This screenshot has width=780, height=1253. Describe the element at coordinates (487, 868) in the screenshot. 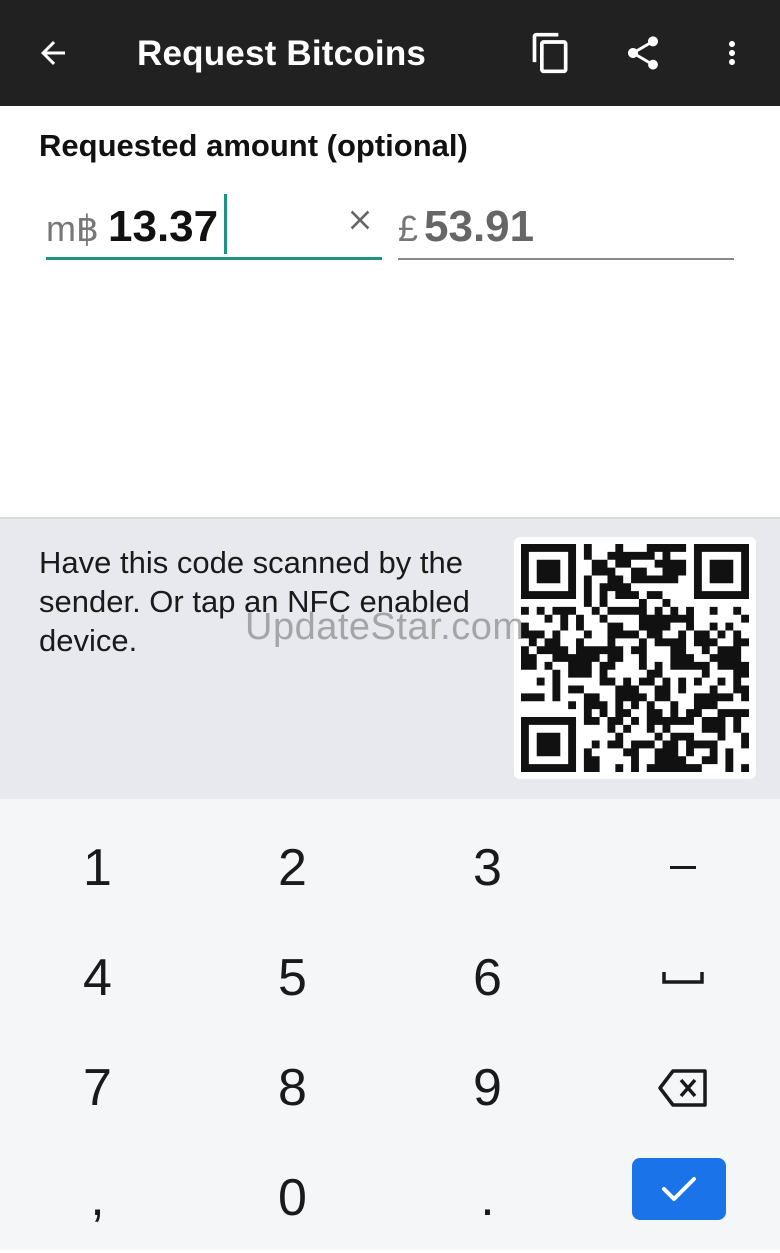

I see `key-3: 3` at that location.